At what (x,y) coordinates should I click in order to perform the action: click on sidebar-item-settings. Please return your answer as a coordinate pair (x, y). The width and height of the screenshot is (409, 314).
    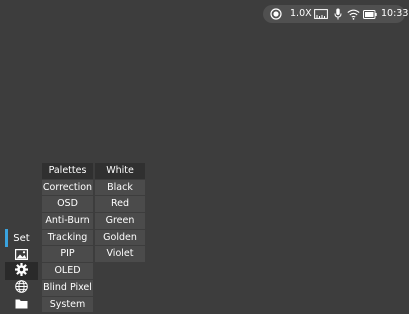
    Looking at the image, I should click on (21, 271).